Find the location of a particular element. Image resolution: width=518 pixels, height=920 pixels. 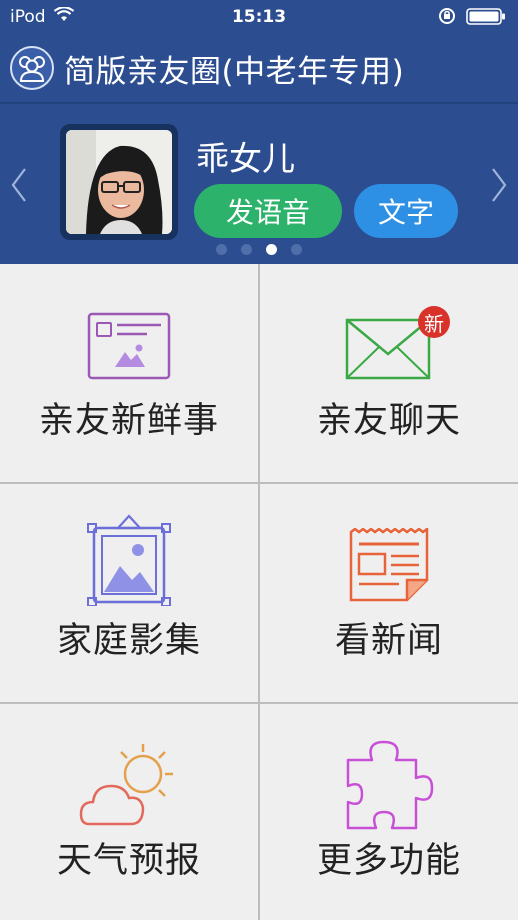

tile-label: 更多功能 is located at coordinates (388, 861).